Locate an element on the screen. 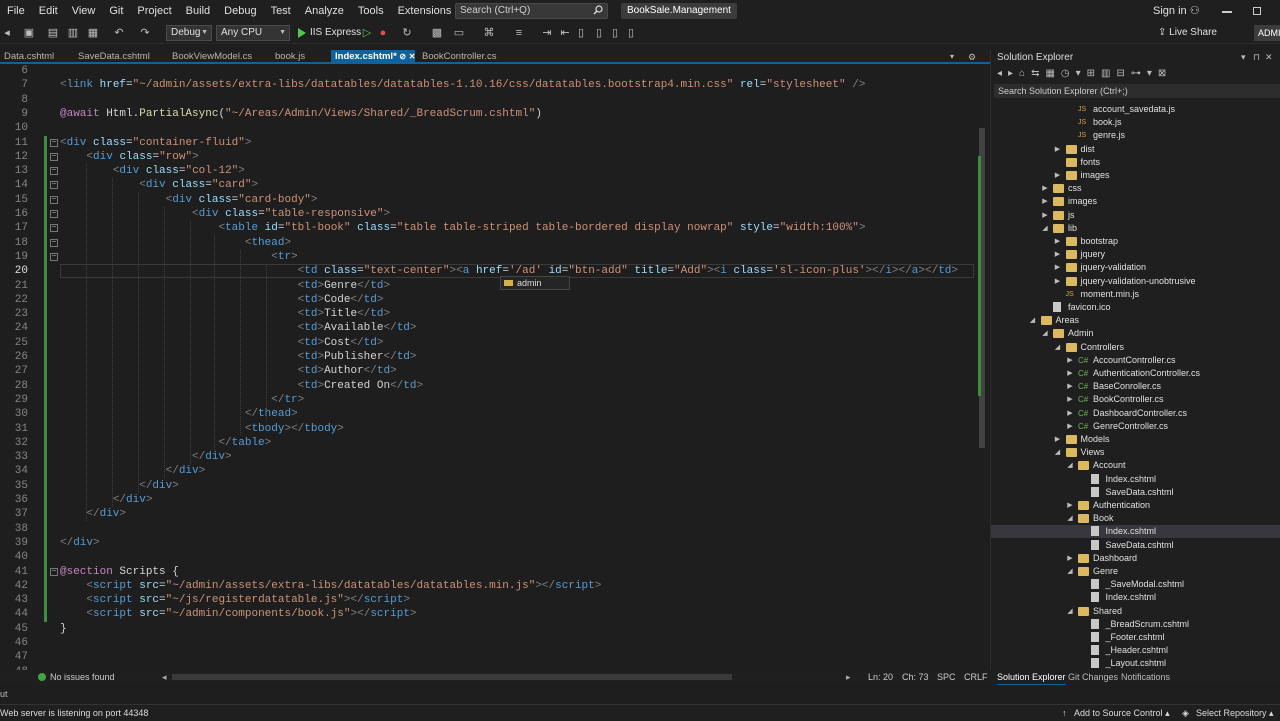 This screenshot has height=721, width=1280. tab-index-cshtml: Index.cshtml* ⊘ ✕ is located at coordinates (373, 57).